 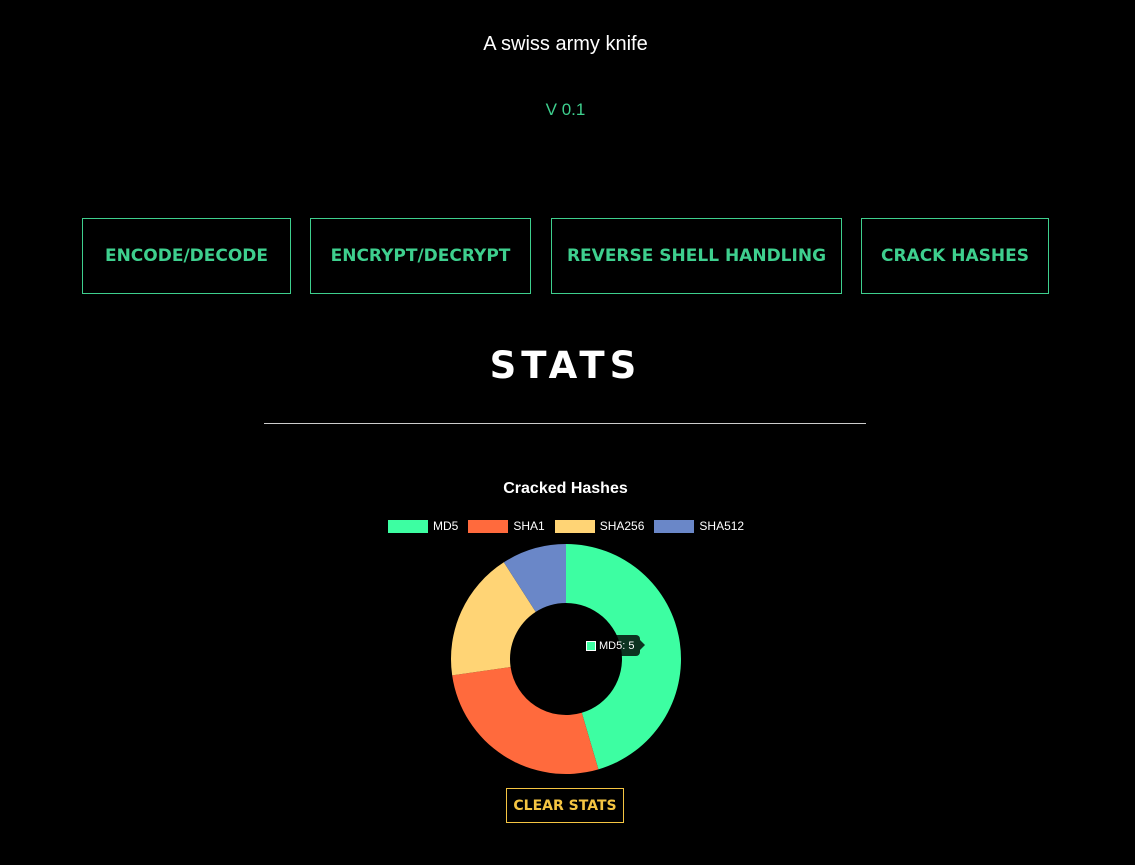 What do you see at coordinates (565, 365) in the screenshot?
I see `stats-title: STATS` at bounding box center [565, 365].